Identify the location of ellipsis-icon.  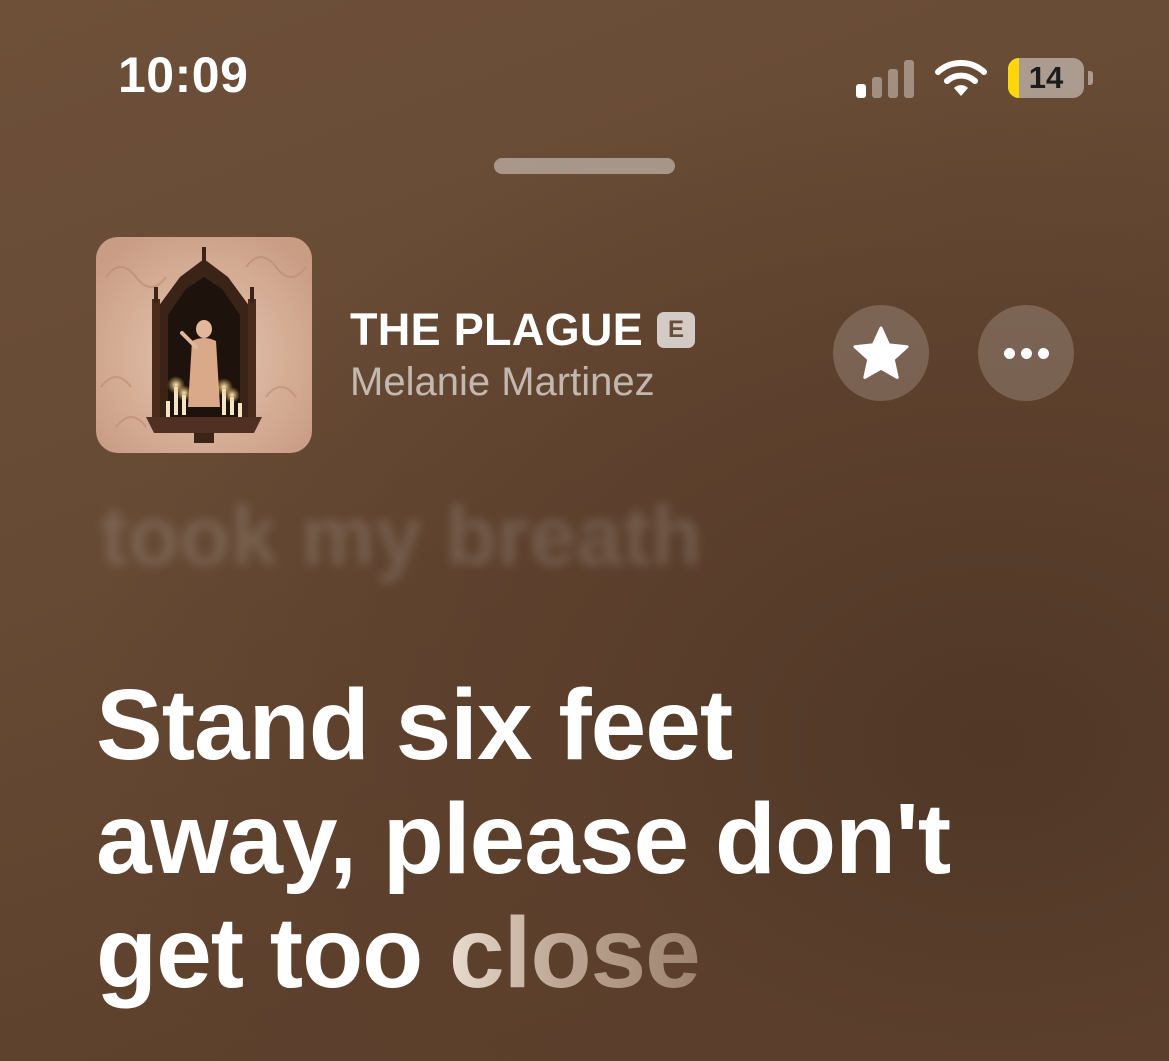
(1026, 353).